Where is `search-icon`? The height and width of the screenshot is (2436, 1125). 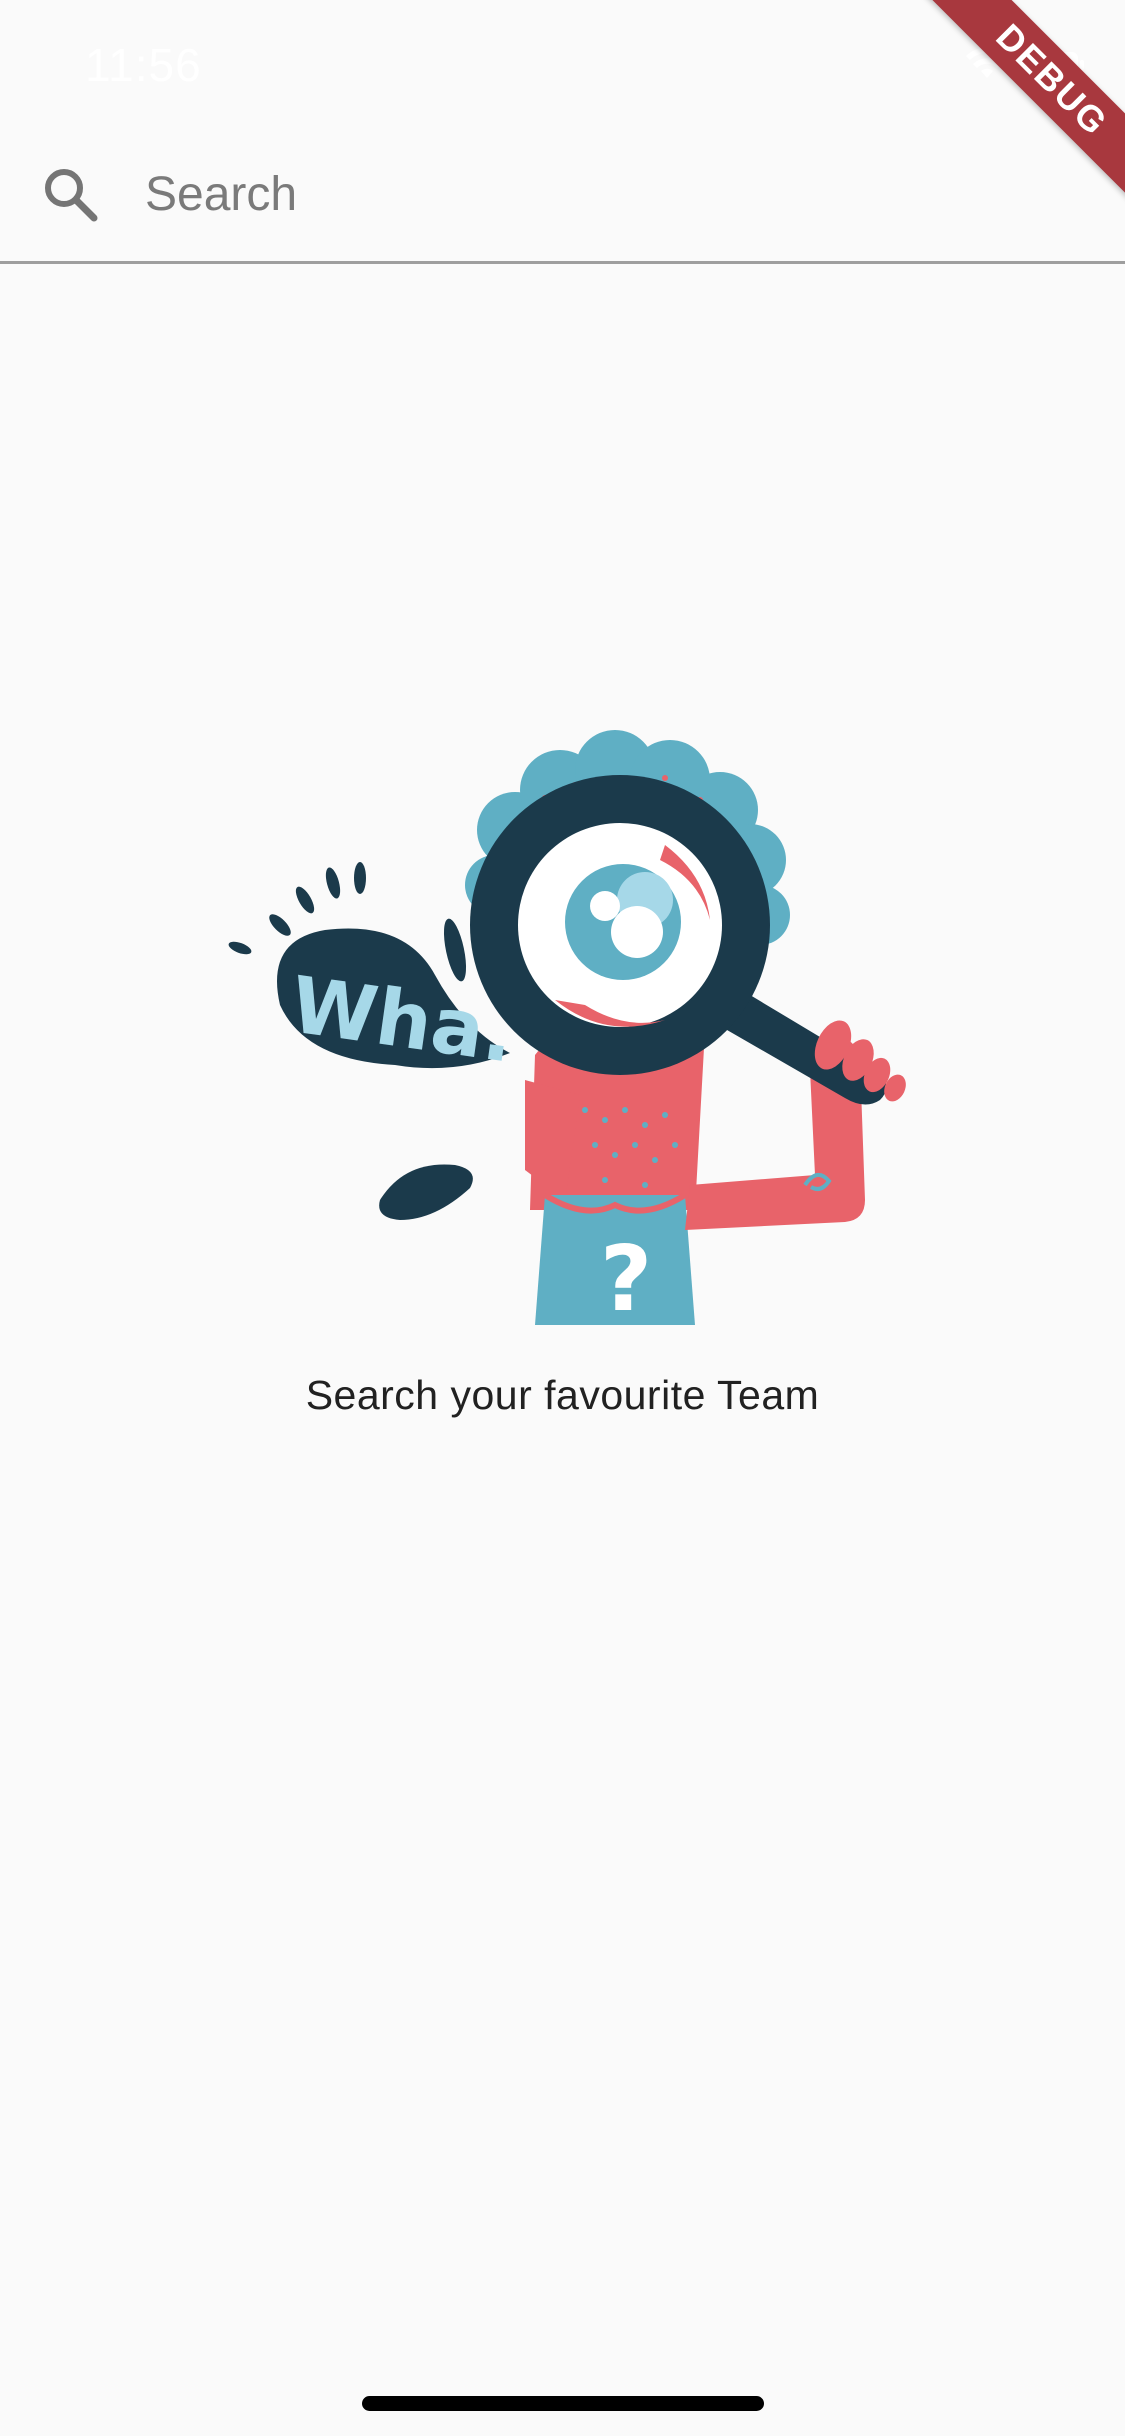
search-icon is located at coordinates (71, 195).